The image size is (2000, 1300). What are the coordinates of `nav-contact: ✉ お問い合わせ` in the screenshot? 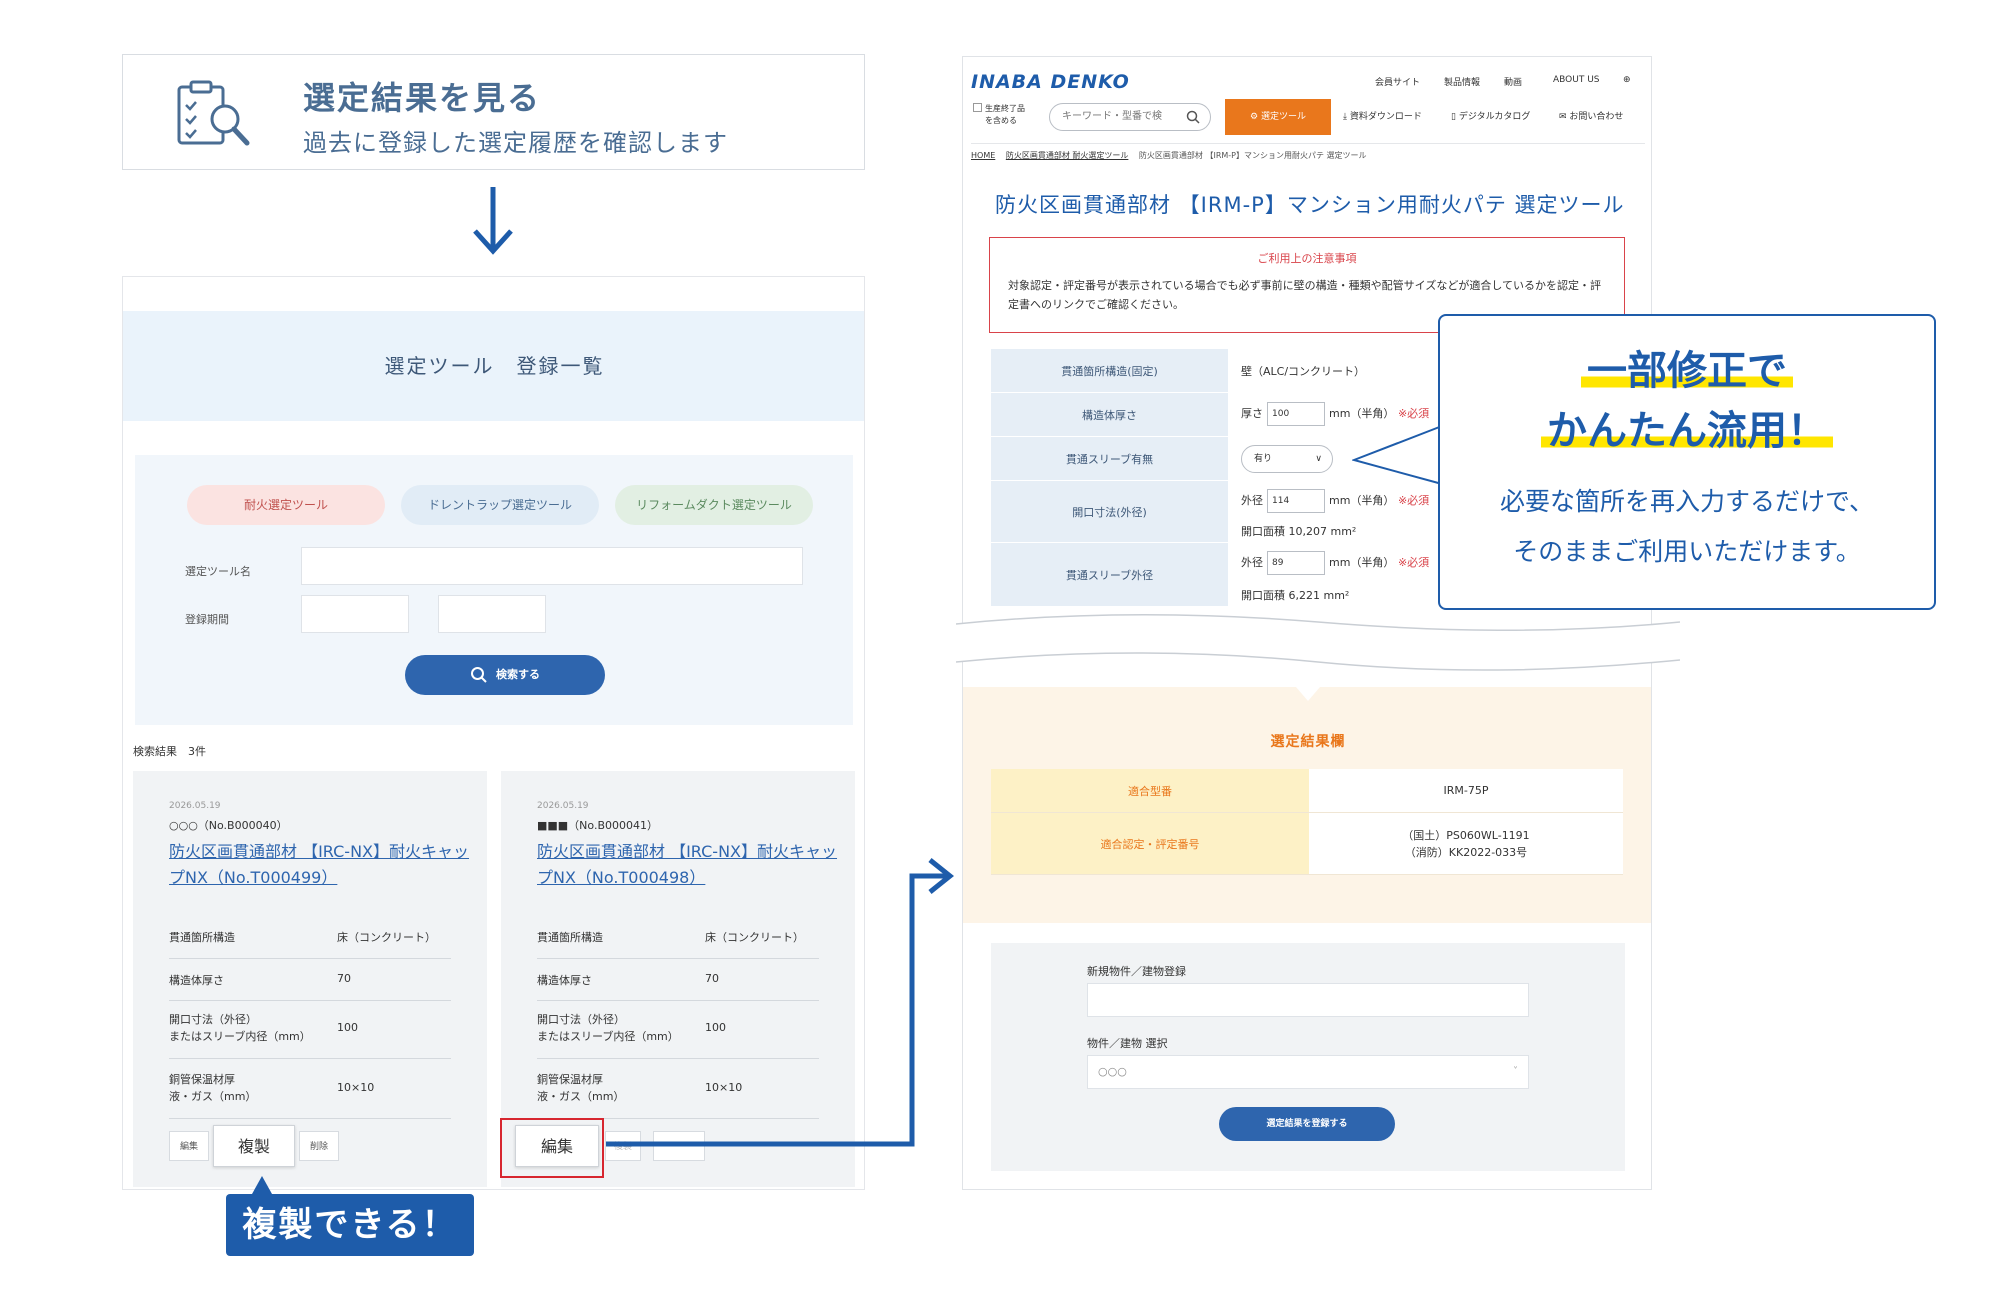 It's located at (1591, 117).